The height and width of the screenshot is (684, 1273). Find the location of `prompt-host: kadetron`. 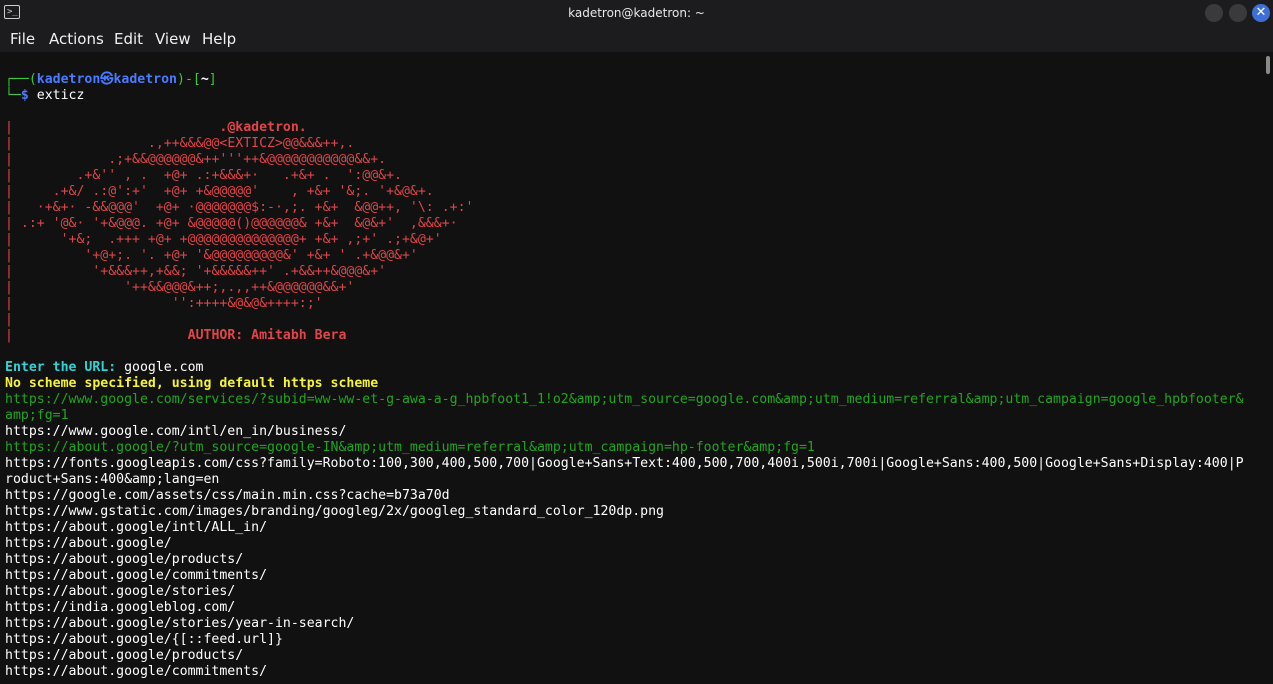

prompt-host: kadetron is located at coordinates (145, 79).